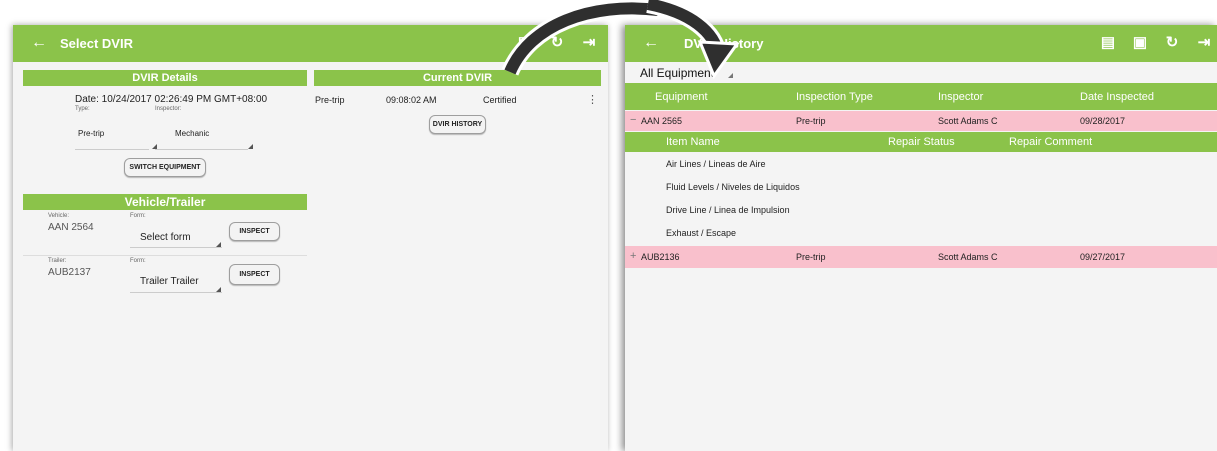  Describe the element at coordinates (165, 202) in the screenshot. I see `vehicle-trailer-header: Vehicle/Trailer` at that location.